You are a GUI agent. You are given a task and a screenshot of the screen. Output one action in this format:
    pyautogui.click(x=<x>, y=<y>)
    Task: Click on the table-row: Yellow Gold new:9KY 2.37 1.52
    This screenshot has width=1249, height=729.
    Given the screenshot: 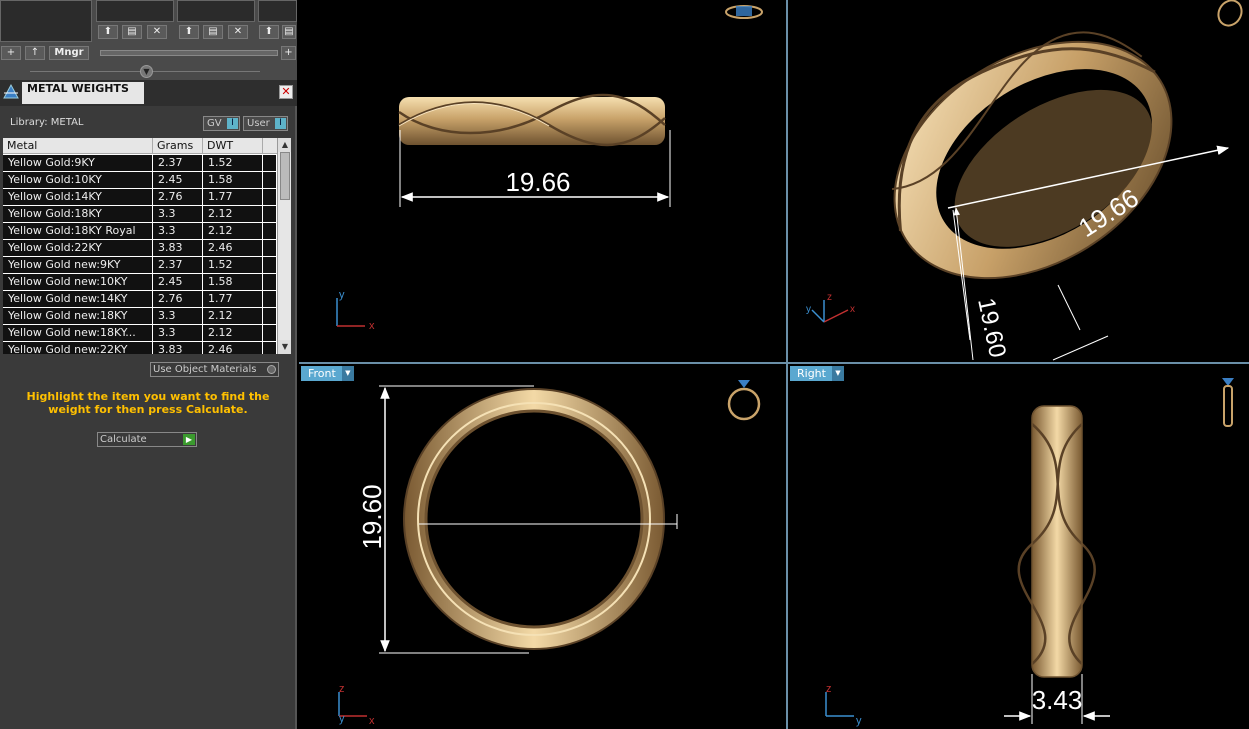 What is the action you would take?
    pyautogui.click(x=139, y=265)
    